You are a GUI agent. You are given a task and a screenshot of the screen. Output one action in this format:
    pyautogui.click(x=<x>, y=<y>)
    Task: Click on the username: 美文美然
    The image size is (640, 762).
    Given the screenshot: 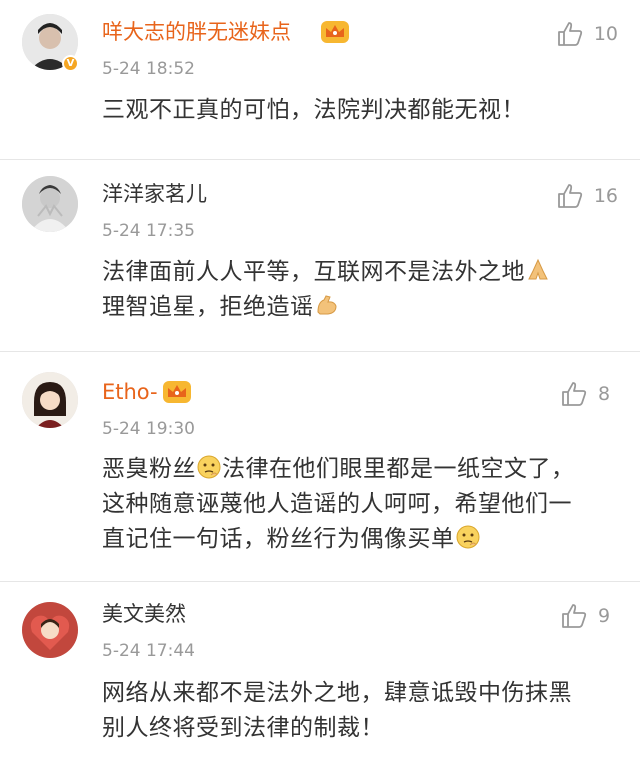 What is the action you would take?
    pyautogui.click(x=144, y=614)
    